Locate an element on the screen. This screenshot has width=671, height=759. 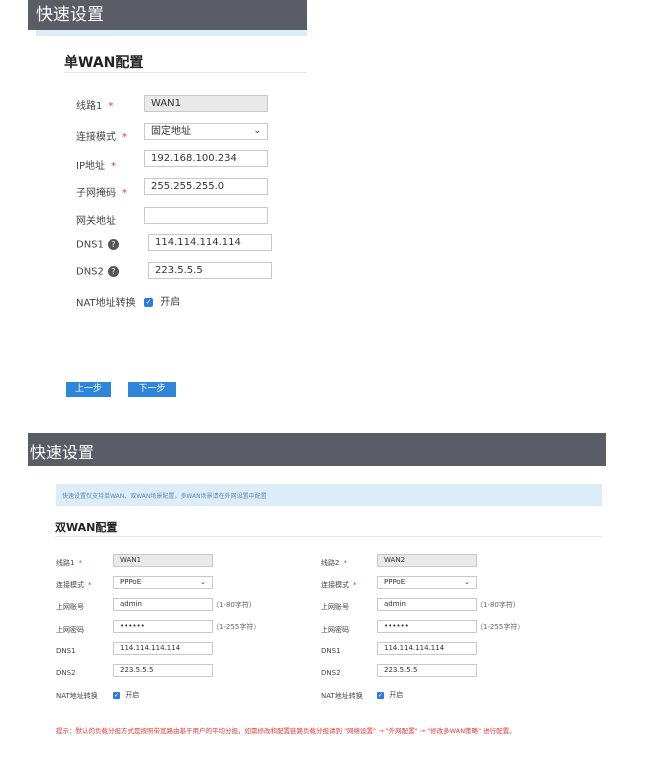
left-account-input: admin is located at coordinates (163, 604).